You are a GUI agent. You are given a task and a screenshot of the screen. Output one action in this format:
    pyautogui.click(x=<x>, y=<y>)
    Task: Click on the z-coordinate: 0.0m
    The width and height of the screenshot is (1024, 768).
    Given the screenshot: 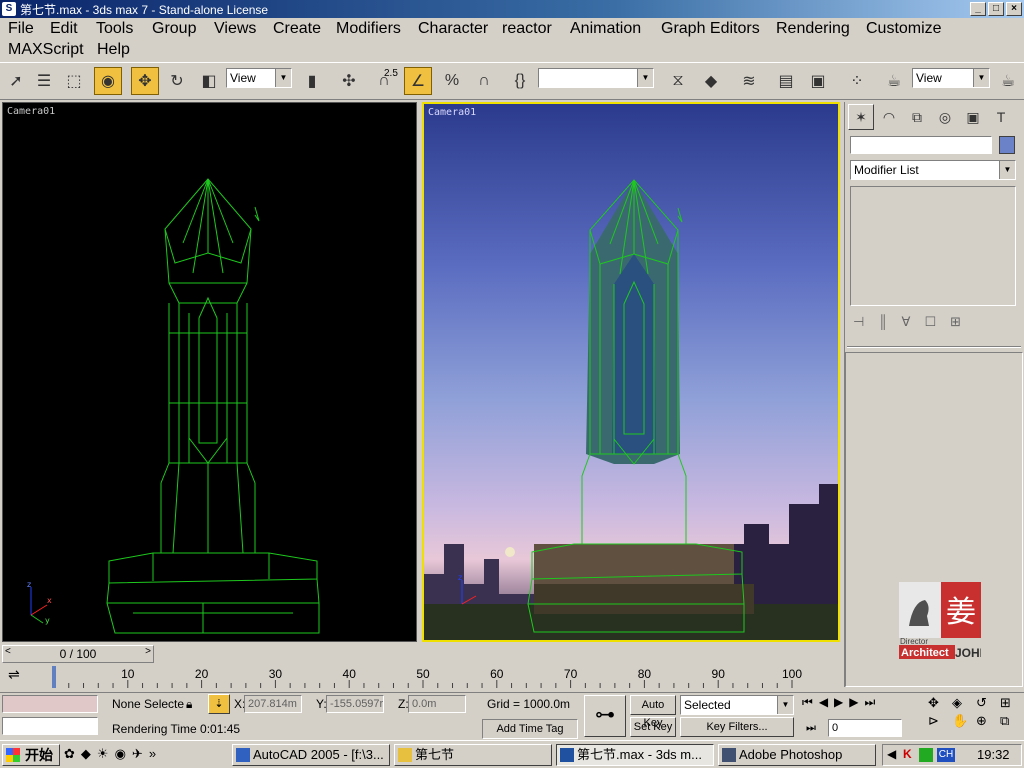 What is the action you would take?
    pyautogui.click(x=437, y=704)
    